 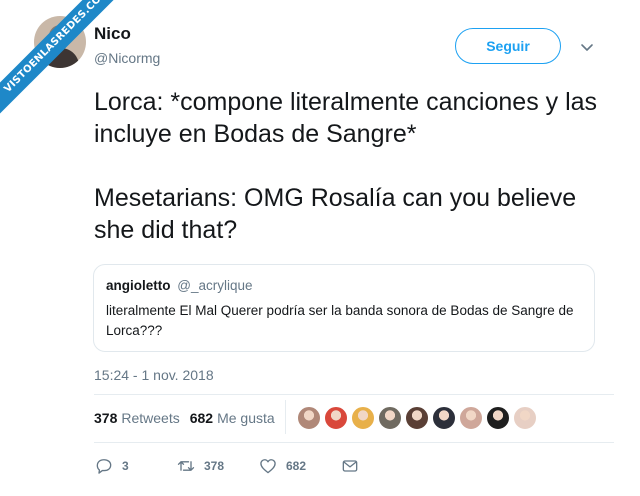 I want to click on action-bar: 3 378 682, so click(x=227, y=466).